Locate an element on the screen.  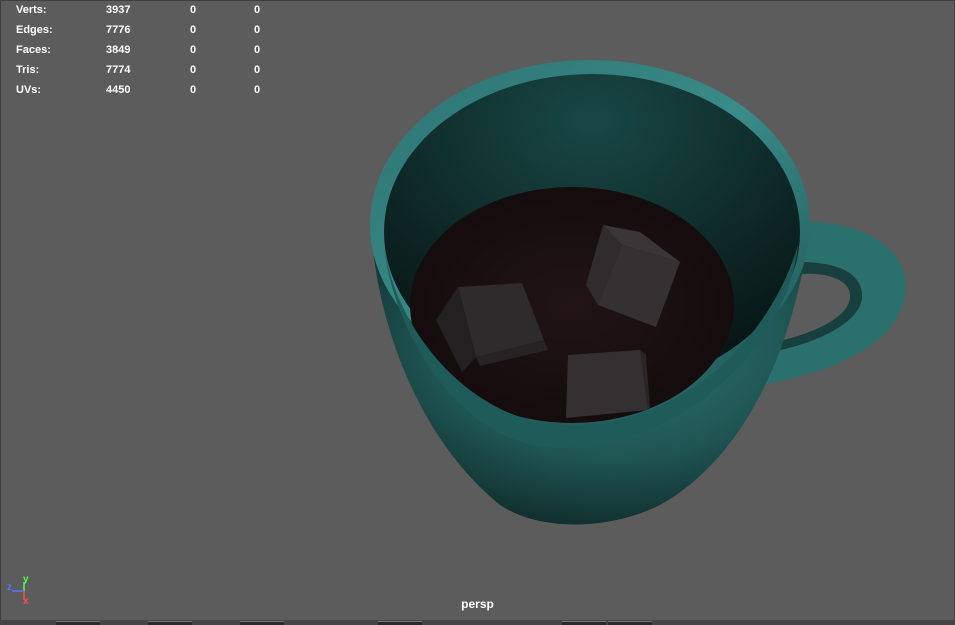
hud-label: Verts: is located at coordinates (31, 10).